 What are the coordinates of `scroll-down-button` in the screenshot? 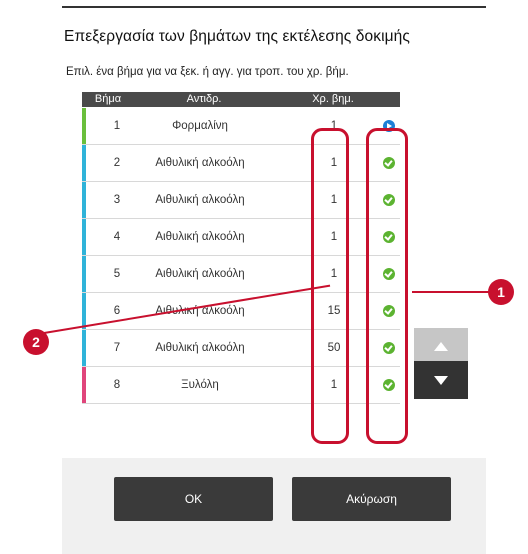 It's located at (441, 380).